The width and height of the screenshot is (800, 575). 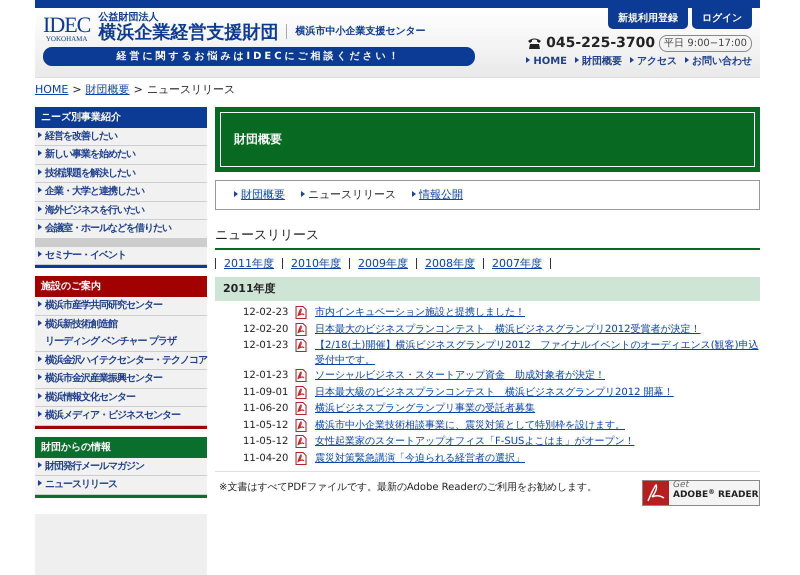 I want to click on header-link: HOME, so click(x=546, y=61).